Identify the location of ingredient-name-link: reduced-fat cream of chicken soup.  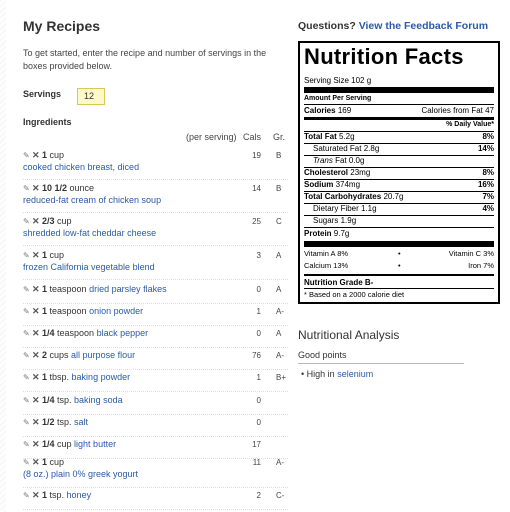
(92, 200).